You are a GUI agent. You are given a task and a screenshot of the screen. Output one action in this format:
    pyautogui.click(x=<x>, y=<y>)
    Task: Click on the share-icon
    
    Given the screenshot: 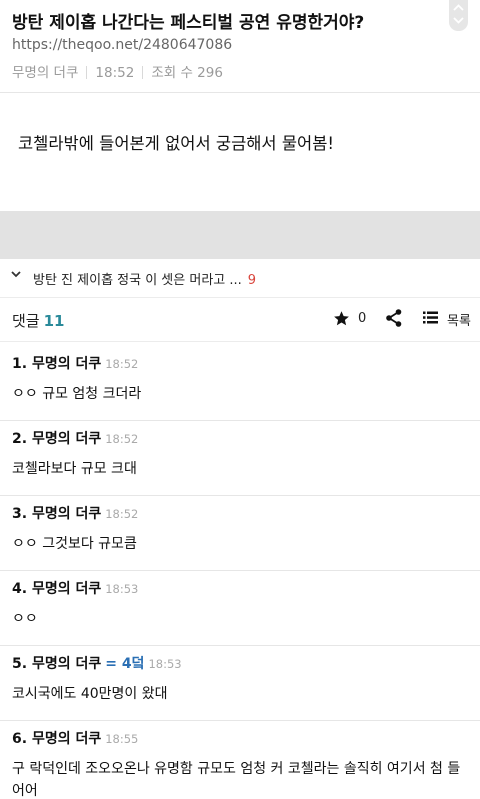 What is the action you would take?
    pyautogui.click(x=394, y=318)
    